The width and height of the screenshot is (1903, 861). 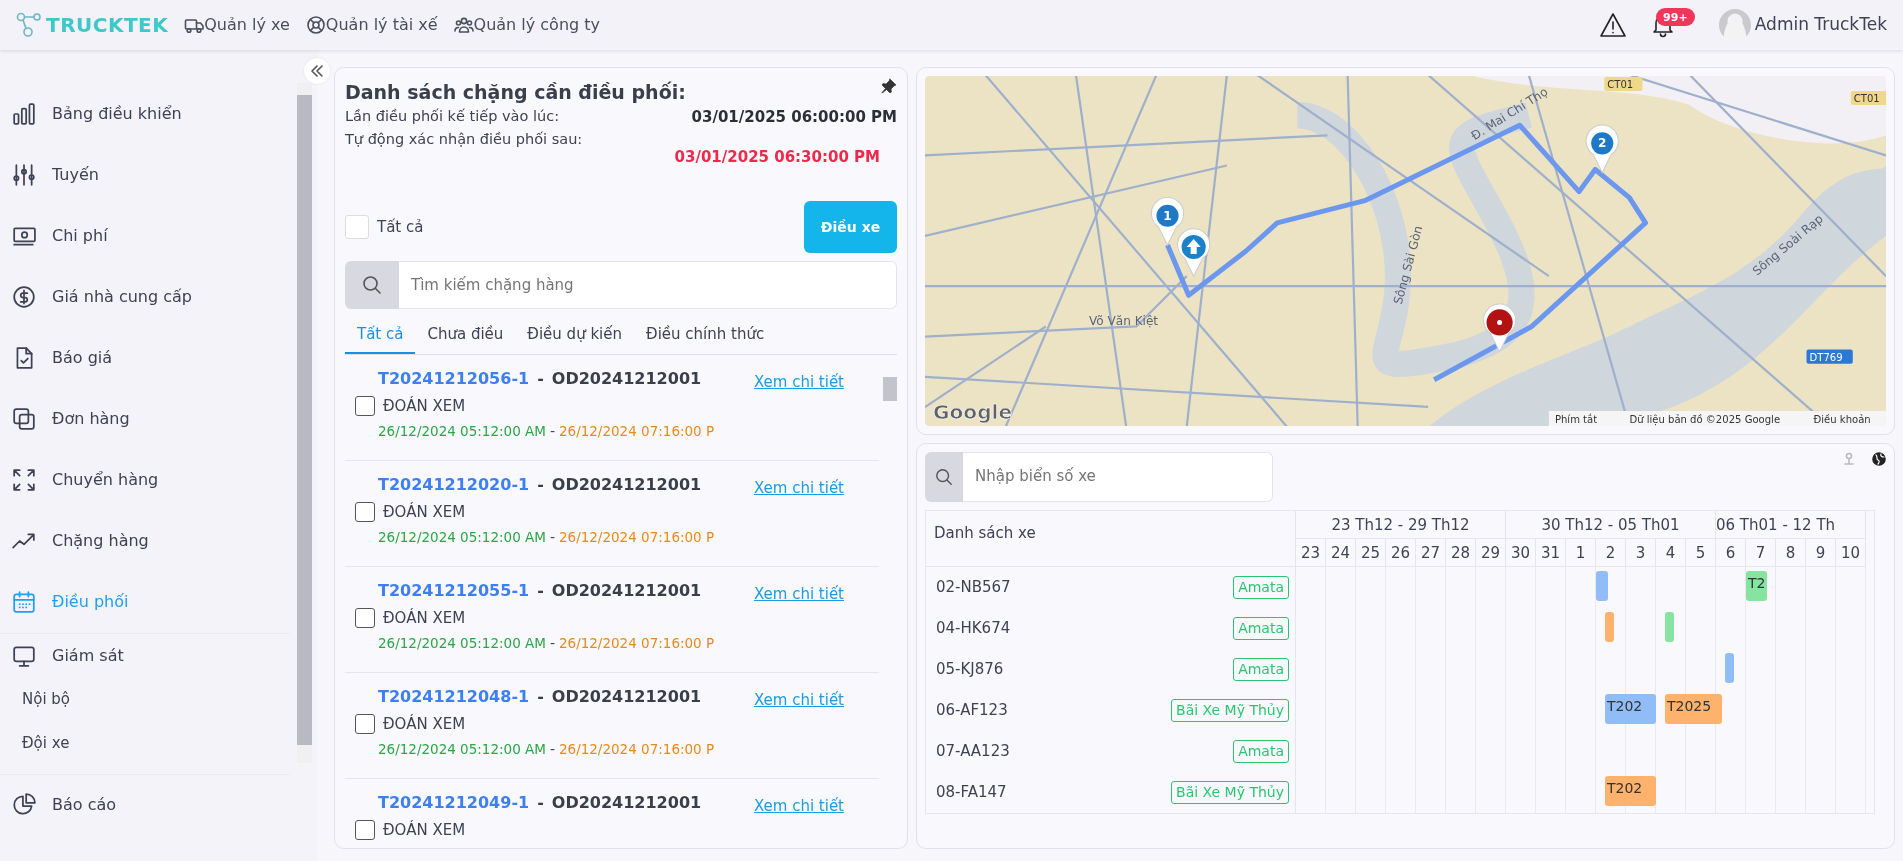 What do you see at coordinates (145, 175) in the screenshot?
I see `sidebar-item: Tuyến` at bounding box center [145, 175].